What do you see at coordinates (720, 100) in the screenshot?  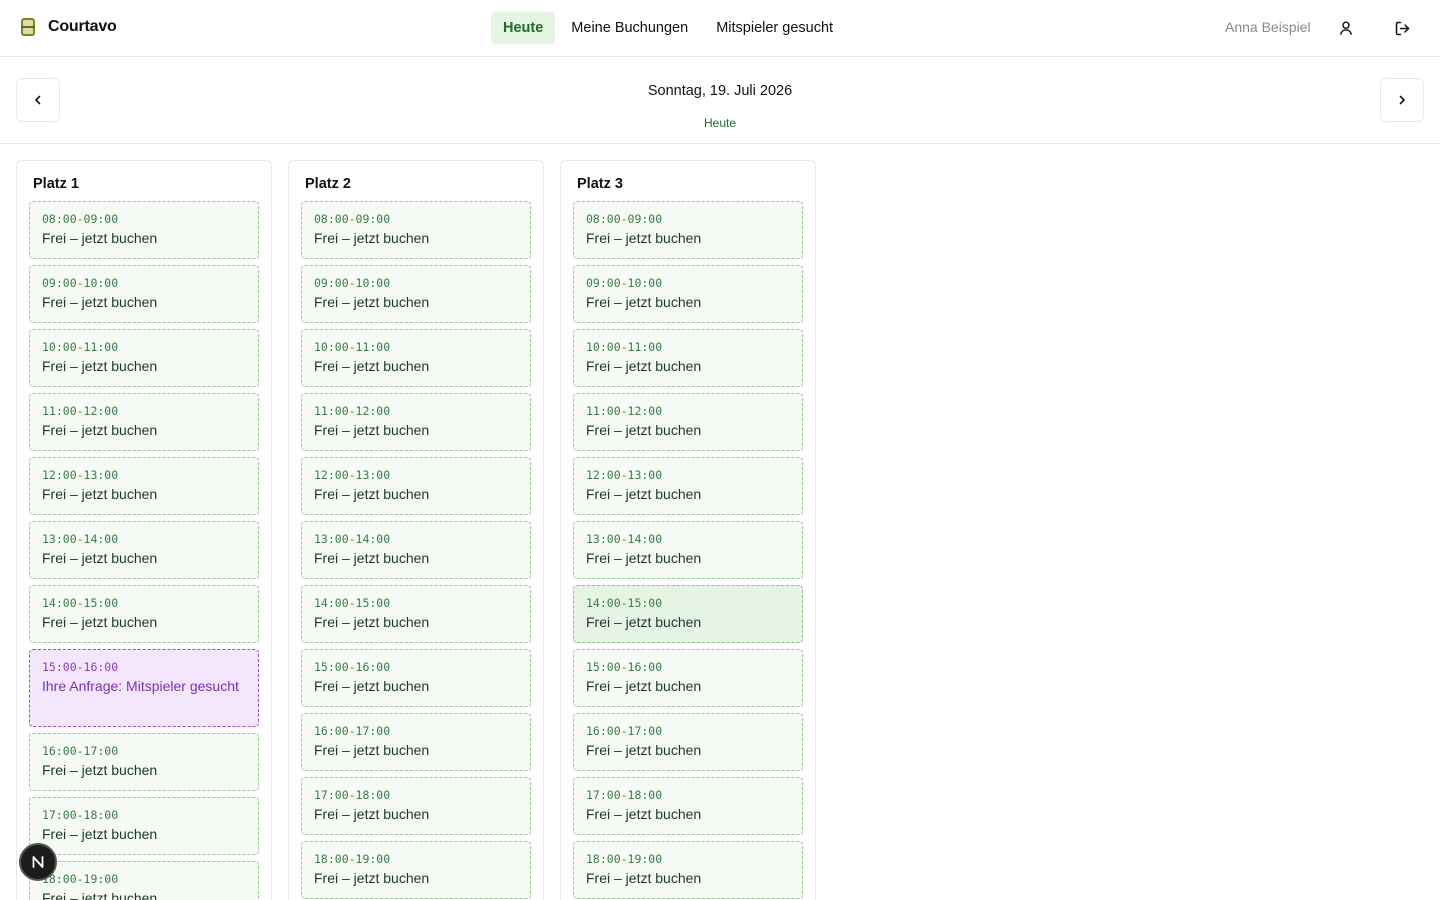 I see `date-bar: Sonntag, 19. Juli 2026 Heute` at bounding box center [720, 100].